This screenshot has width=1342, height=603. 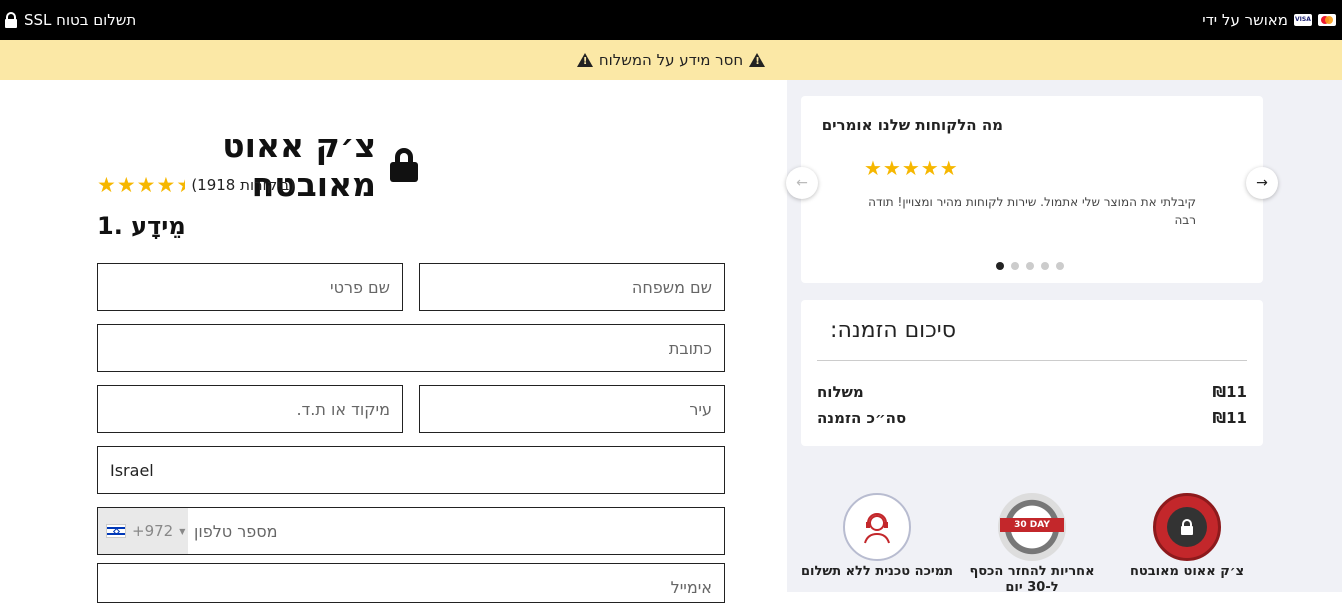 I want to click on divider, so click(x=1032, y=360).